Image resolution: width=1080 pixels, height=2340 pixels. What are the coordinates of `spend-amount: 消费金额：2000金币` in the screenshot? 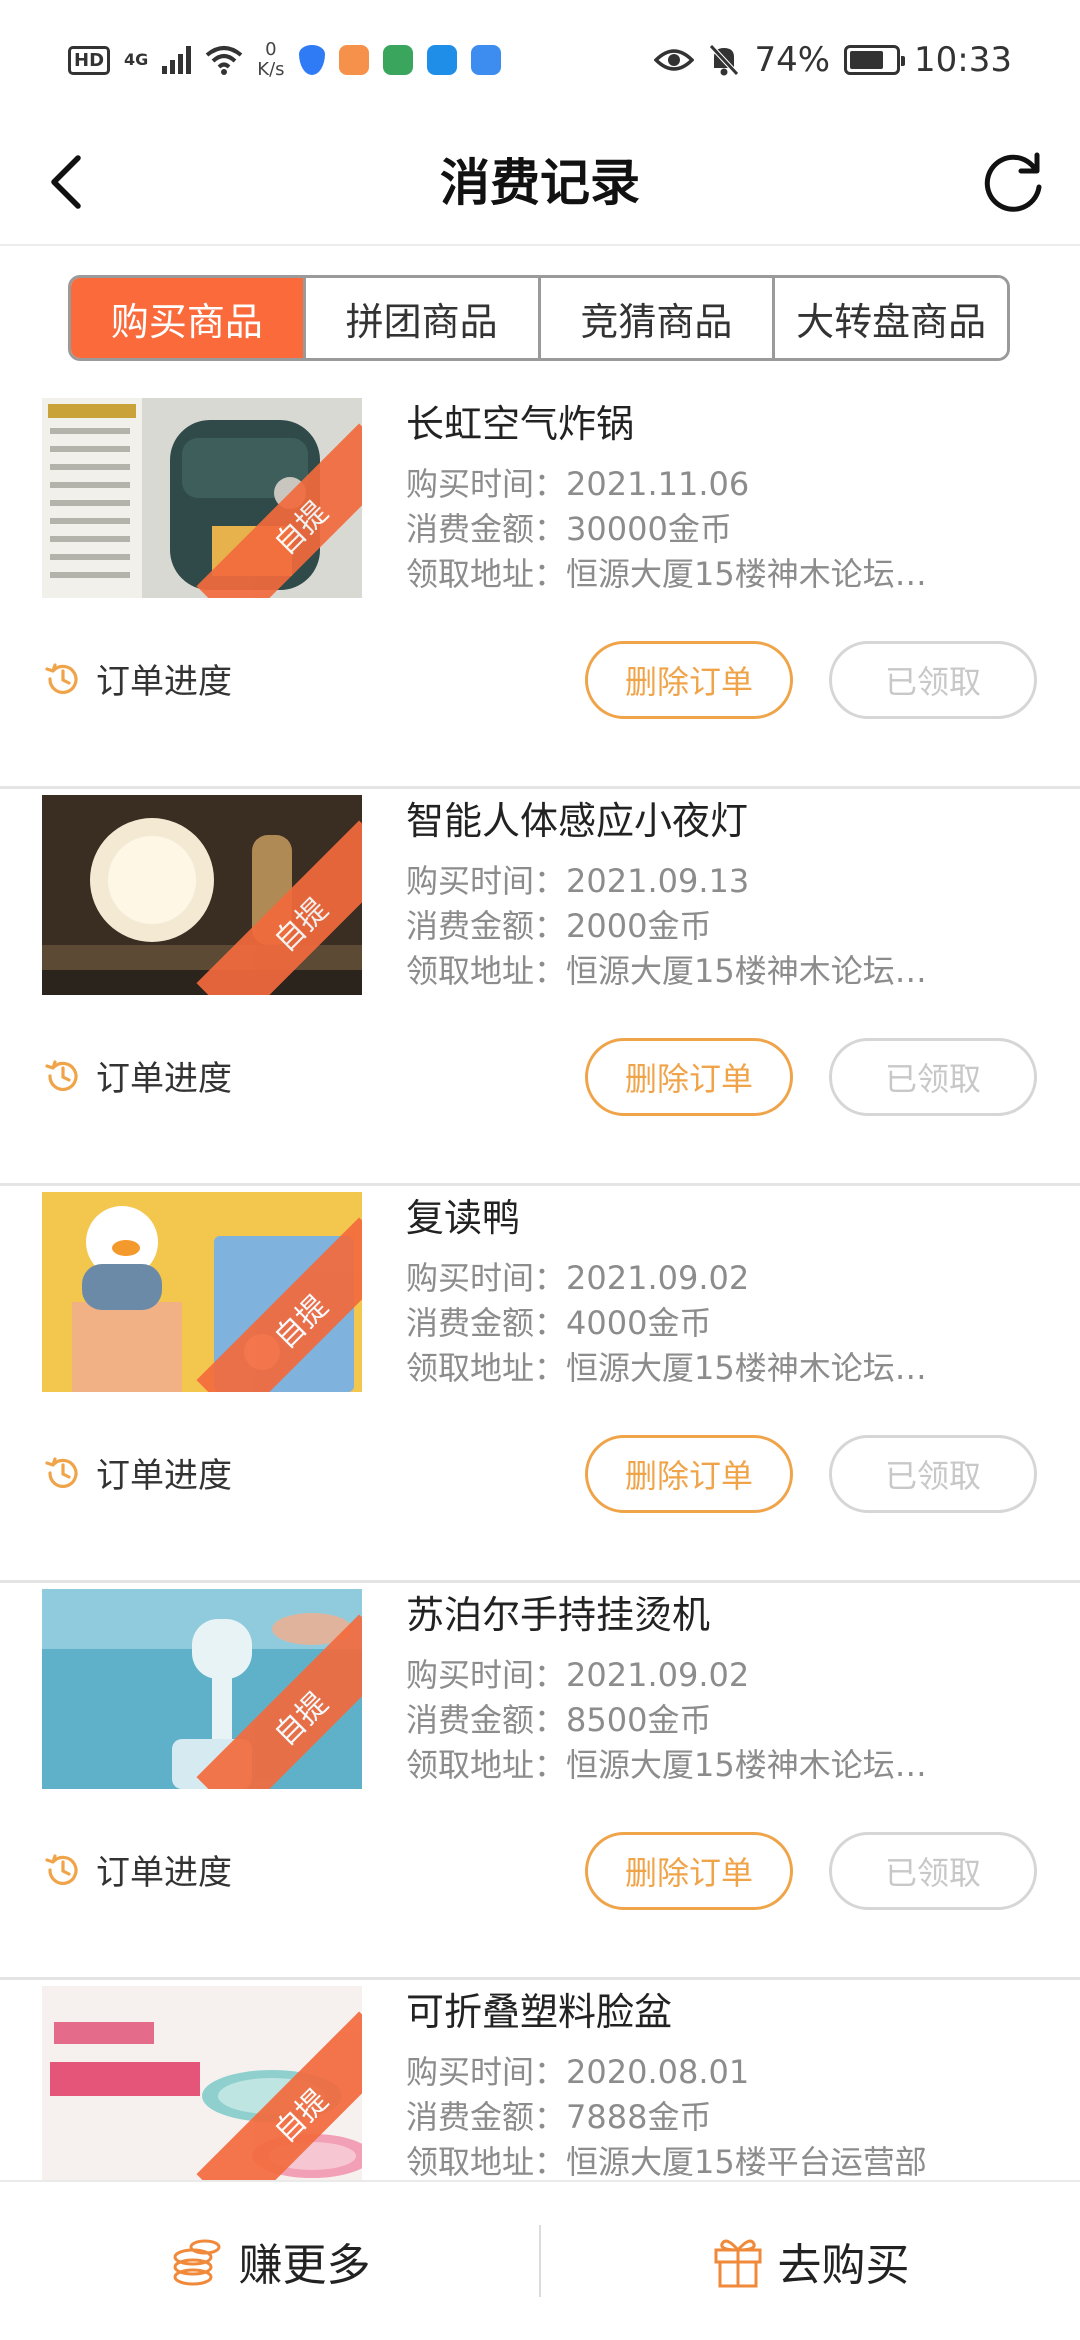 It's located at (559, 926).